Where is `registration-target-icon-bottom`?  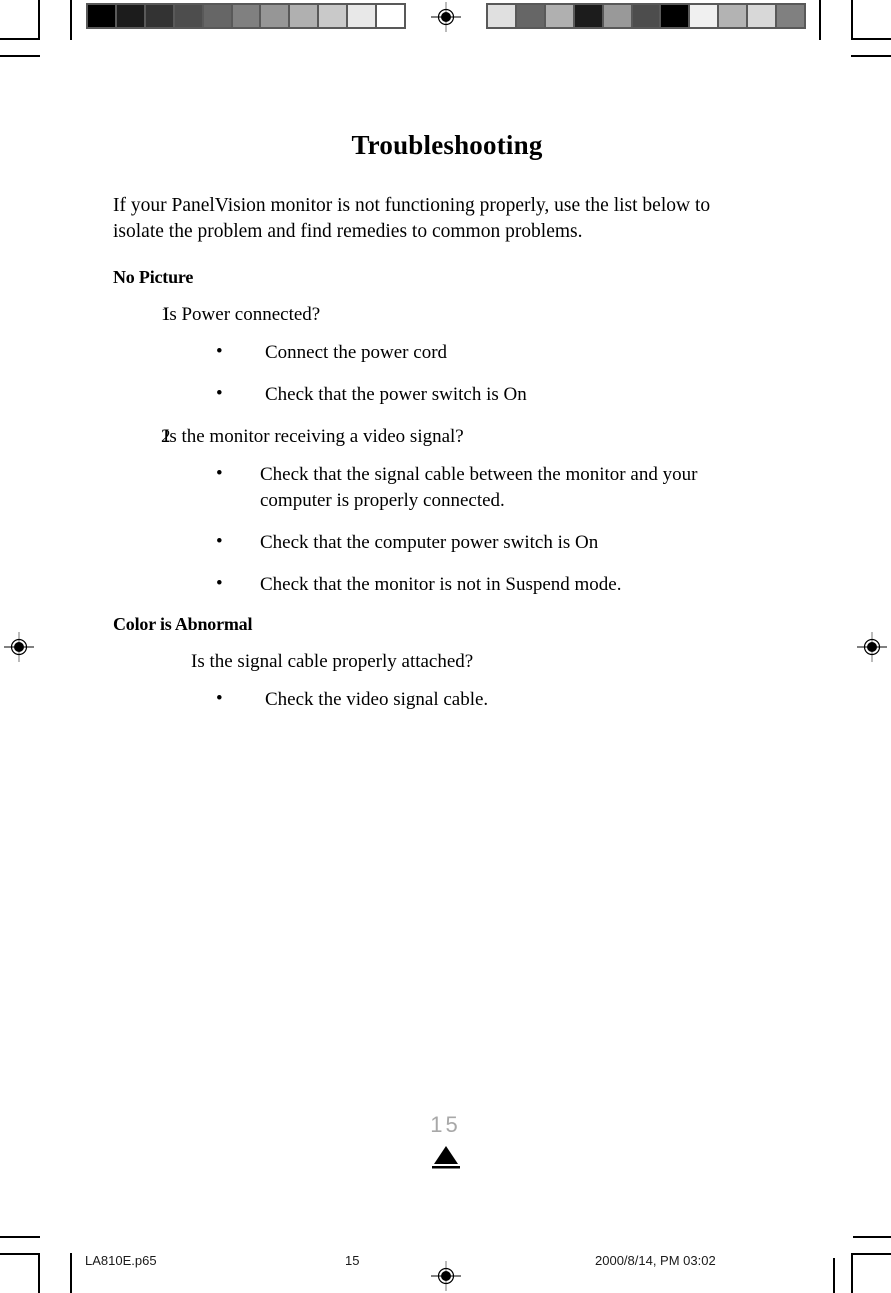 registration-target-icon-bottom is located at coordinates (446, 1276).